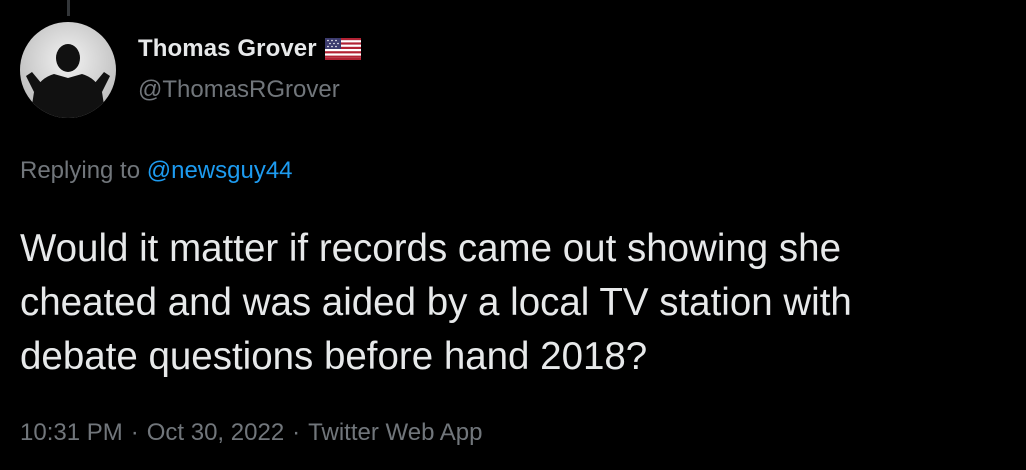 Image resolution: width=1026 pixels, height=470 pixels. What do you see at coordinates (334, 356) in the screenshot?
I see `tweet-text-line: debate questions before hand 2018?` at bounding box center [334, 356].